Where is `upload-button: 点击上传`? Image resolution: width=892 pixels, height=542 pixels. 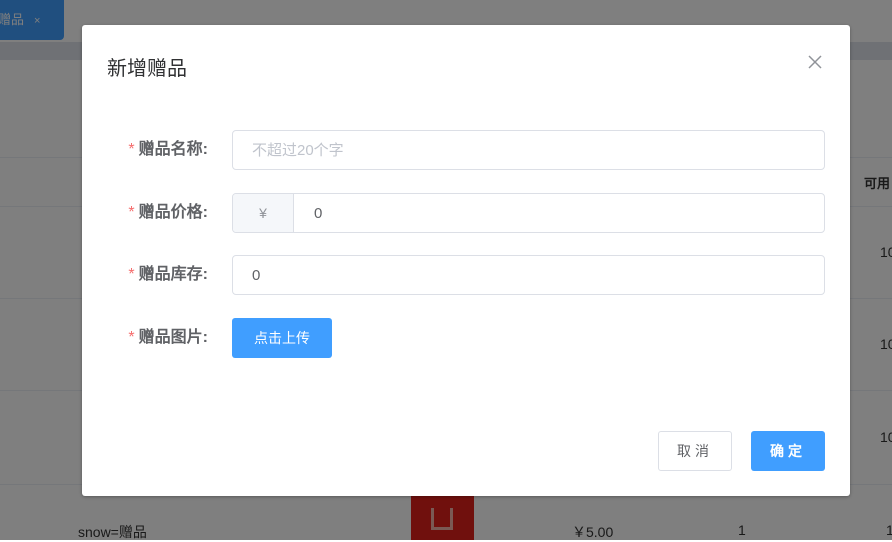
upload-button: 点击上传 is located at coordinates (282, 338).